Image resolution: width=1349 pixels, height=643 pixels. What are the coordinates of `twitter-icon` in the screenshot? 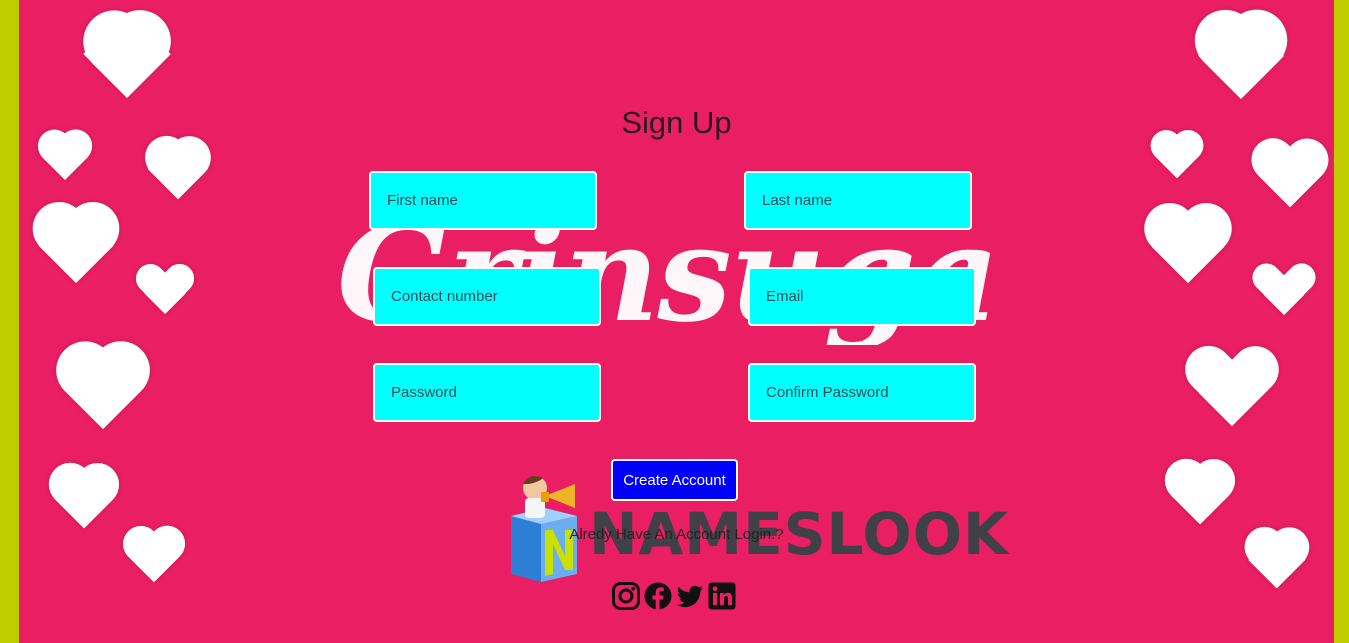 It's located at (690, 596).